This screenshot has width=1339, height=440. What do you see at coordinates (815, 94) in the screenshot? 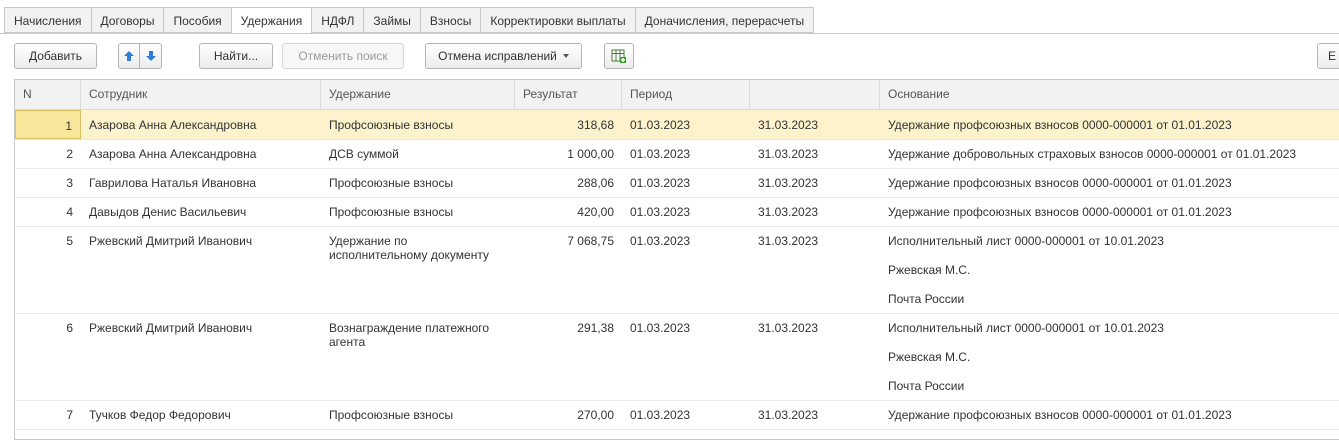
I see `col-header-period-end` at bounding box center [815, 94].